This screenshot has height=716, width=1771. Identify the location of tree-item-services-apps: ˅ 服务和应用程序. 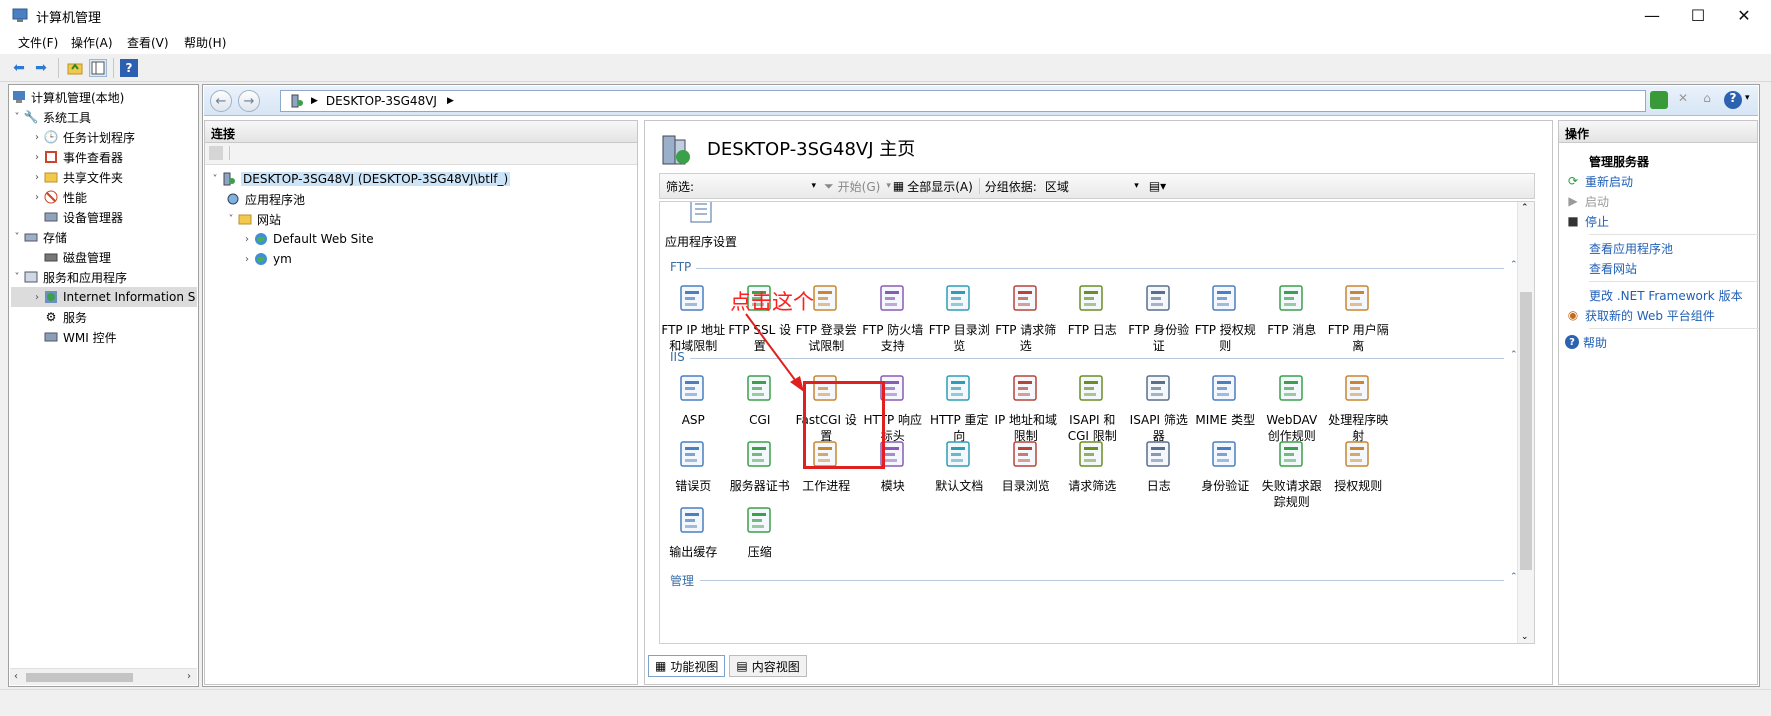
(104, 277).